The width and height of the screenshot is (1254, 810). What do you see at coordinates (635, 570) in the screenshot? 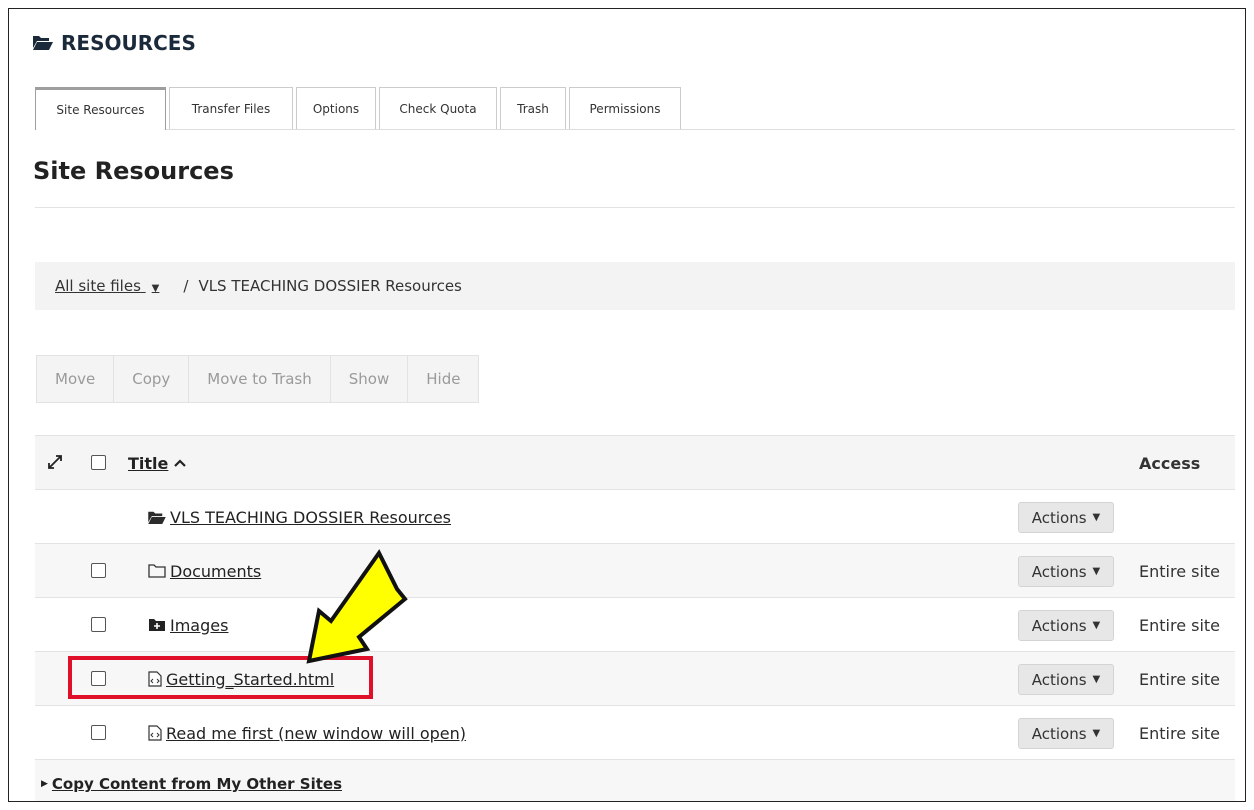
I see `table-row: Documents Actions ▼ Entire site` at bounding box center [635, 570].